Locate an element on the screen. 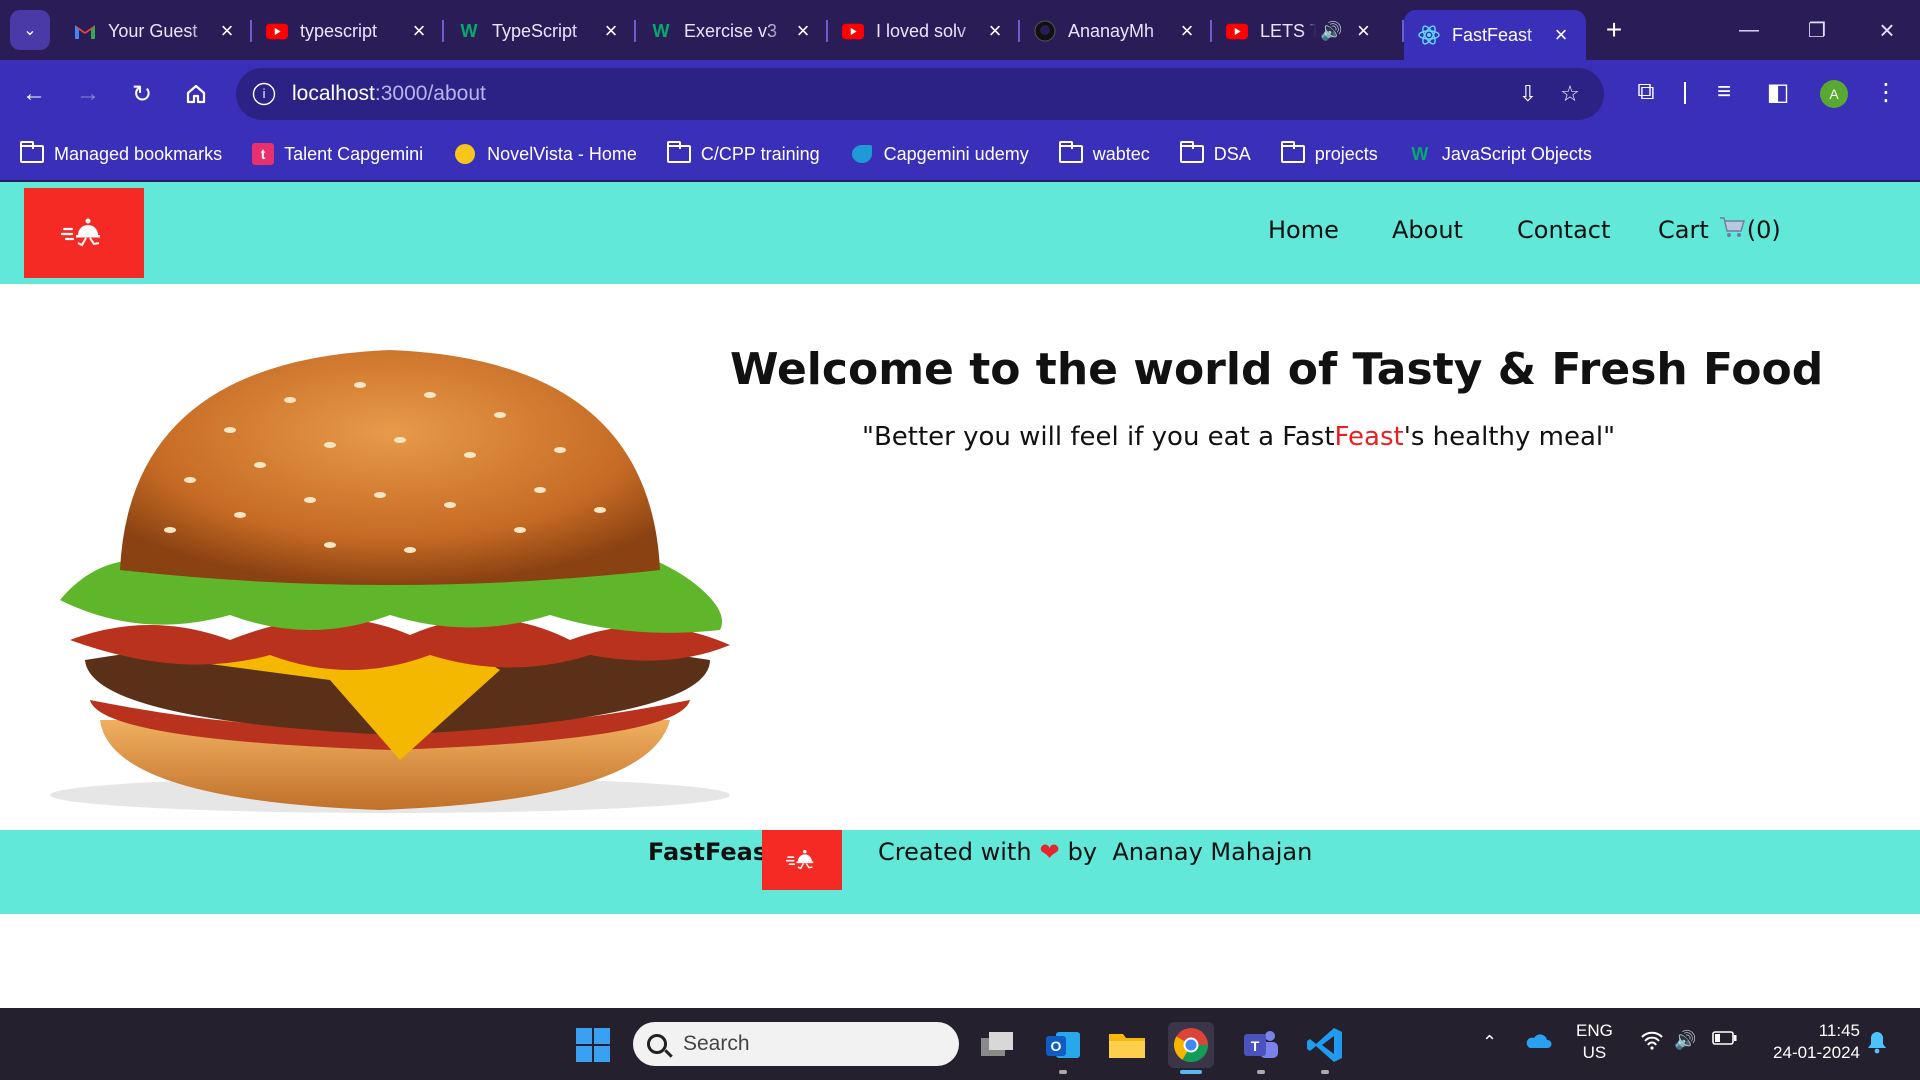 The width and height of the screenshot is (1920, 1080). bookmark-javascript-objects: W JavaScript Objects is located at coordinates (1500, 154).